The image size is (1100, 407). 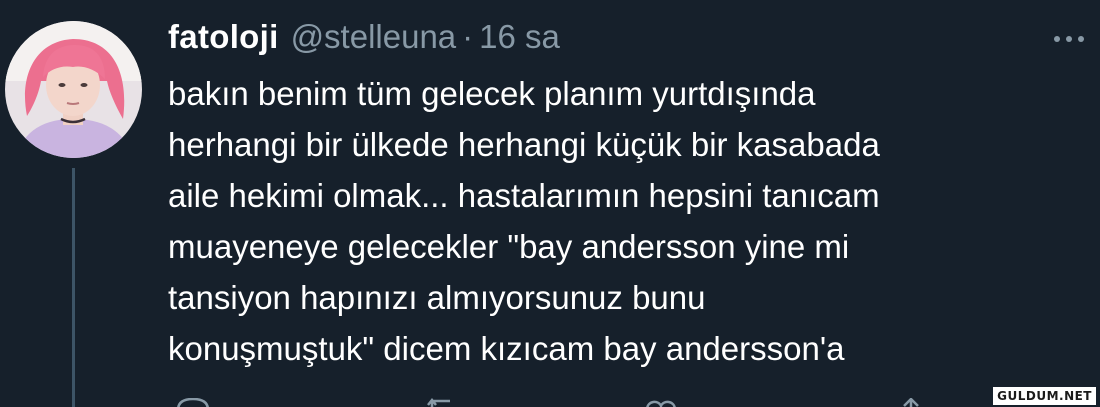 What do you see at coordinates (911, 402) in the screenshot?
I see `share-icon` at bounding box center [911, 402].